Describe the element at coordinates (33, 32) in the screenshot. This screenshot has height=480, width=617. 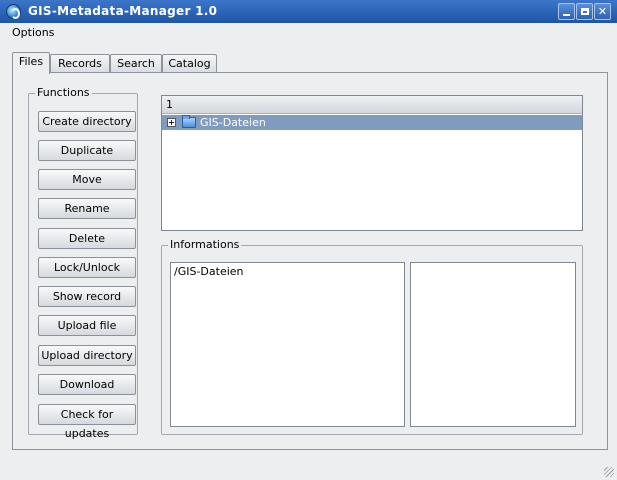
I see `menu-options: Options` at that location.